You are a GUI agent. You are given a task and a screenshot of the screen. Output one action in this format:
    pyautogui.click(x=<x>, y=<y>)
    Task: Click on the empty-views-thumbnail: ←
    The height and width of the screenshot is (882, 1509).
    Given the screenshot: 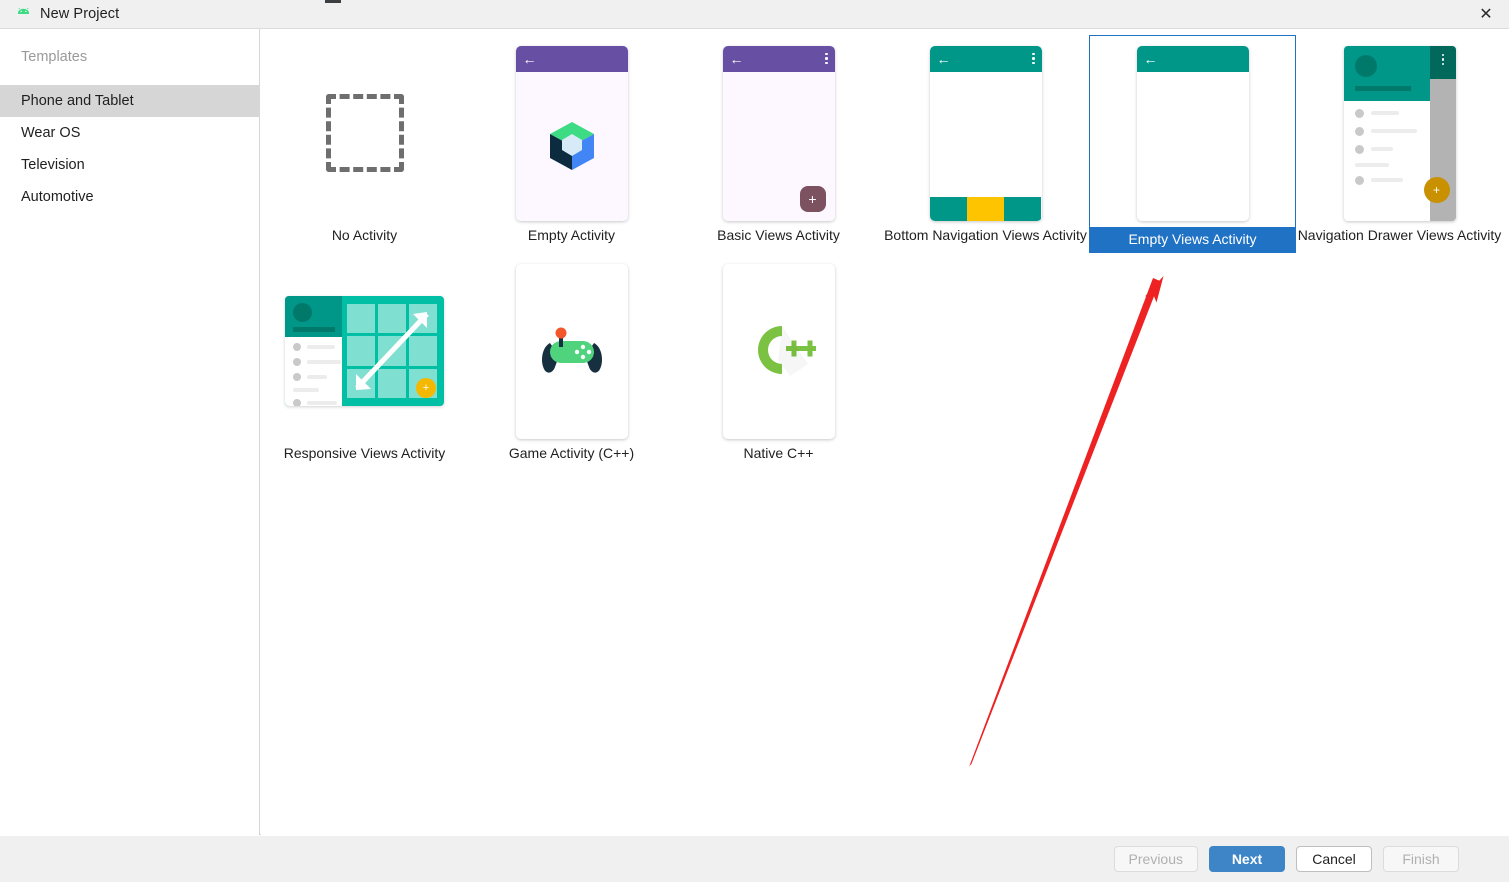 What is the action you would take?
    pyautogui.click(x=1192, y=133)
    